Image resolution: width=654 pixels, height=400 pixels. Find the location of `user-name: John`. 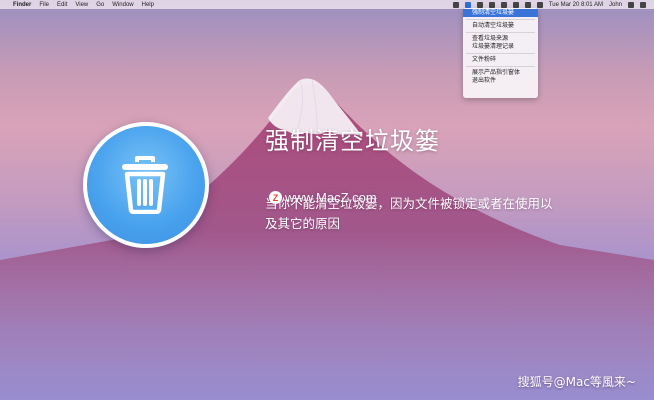

user-name: John is located at coordinates (615, 5).